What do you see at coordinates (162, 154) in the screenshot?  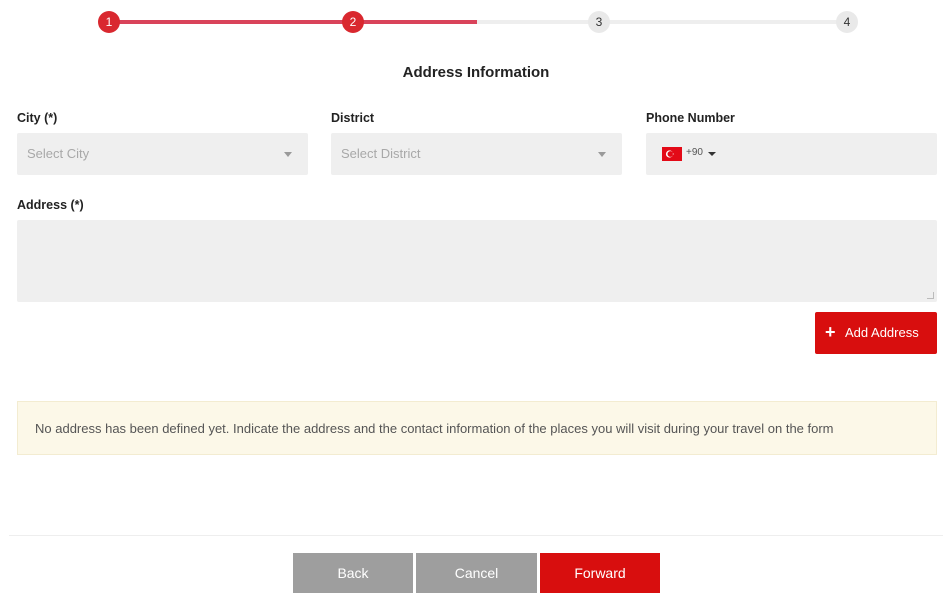 I see `city-select: Select City` at bounding box center [162, 154].